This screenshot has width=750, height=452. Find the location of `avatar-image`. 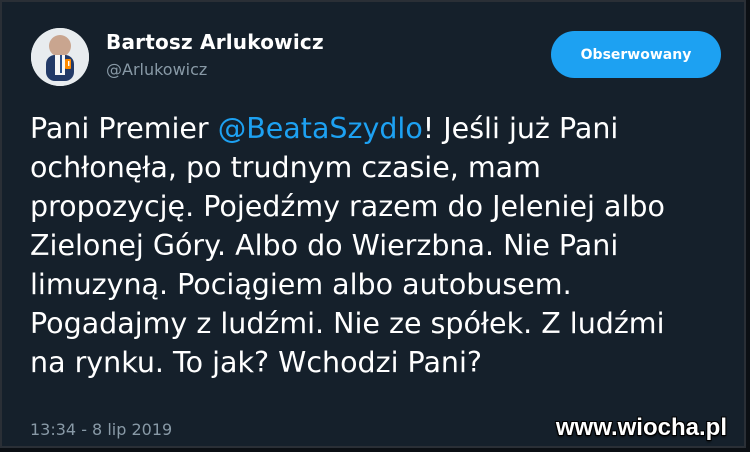

avatar-image is located at coordinates (60, 57).